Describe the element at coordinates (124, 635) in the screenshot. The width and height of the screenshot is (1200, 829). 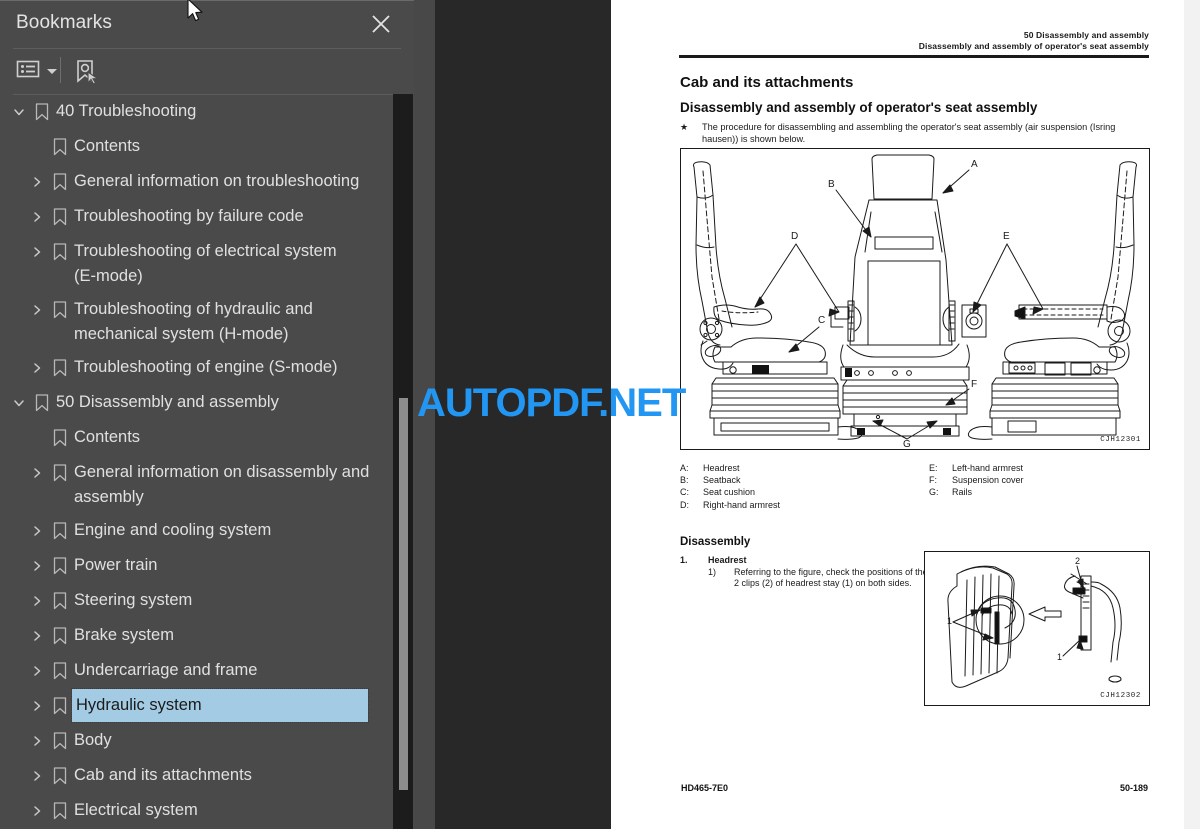
I see `bookmark-item-label: Brake system` at that location.